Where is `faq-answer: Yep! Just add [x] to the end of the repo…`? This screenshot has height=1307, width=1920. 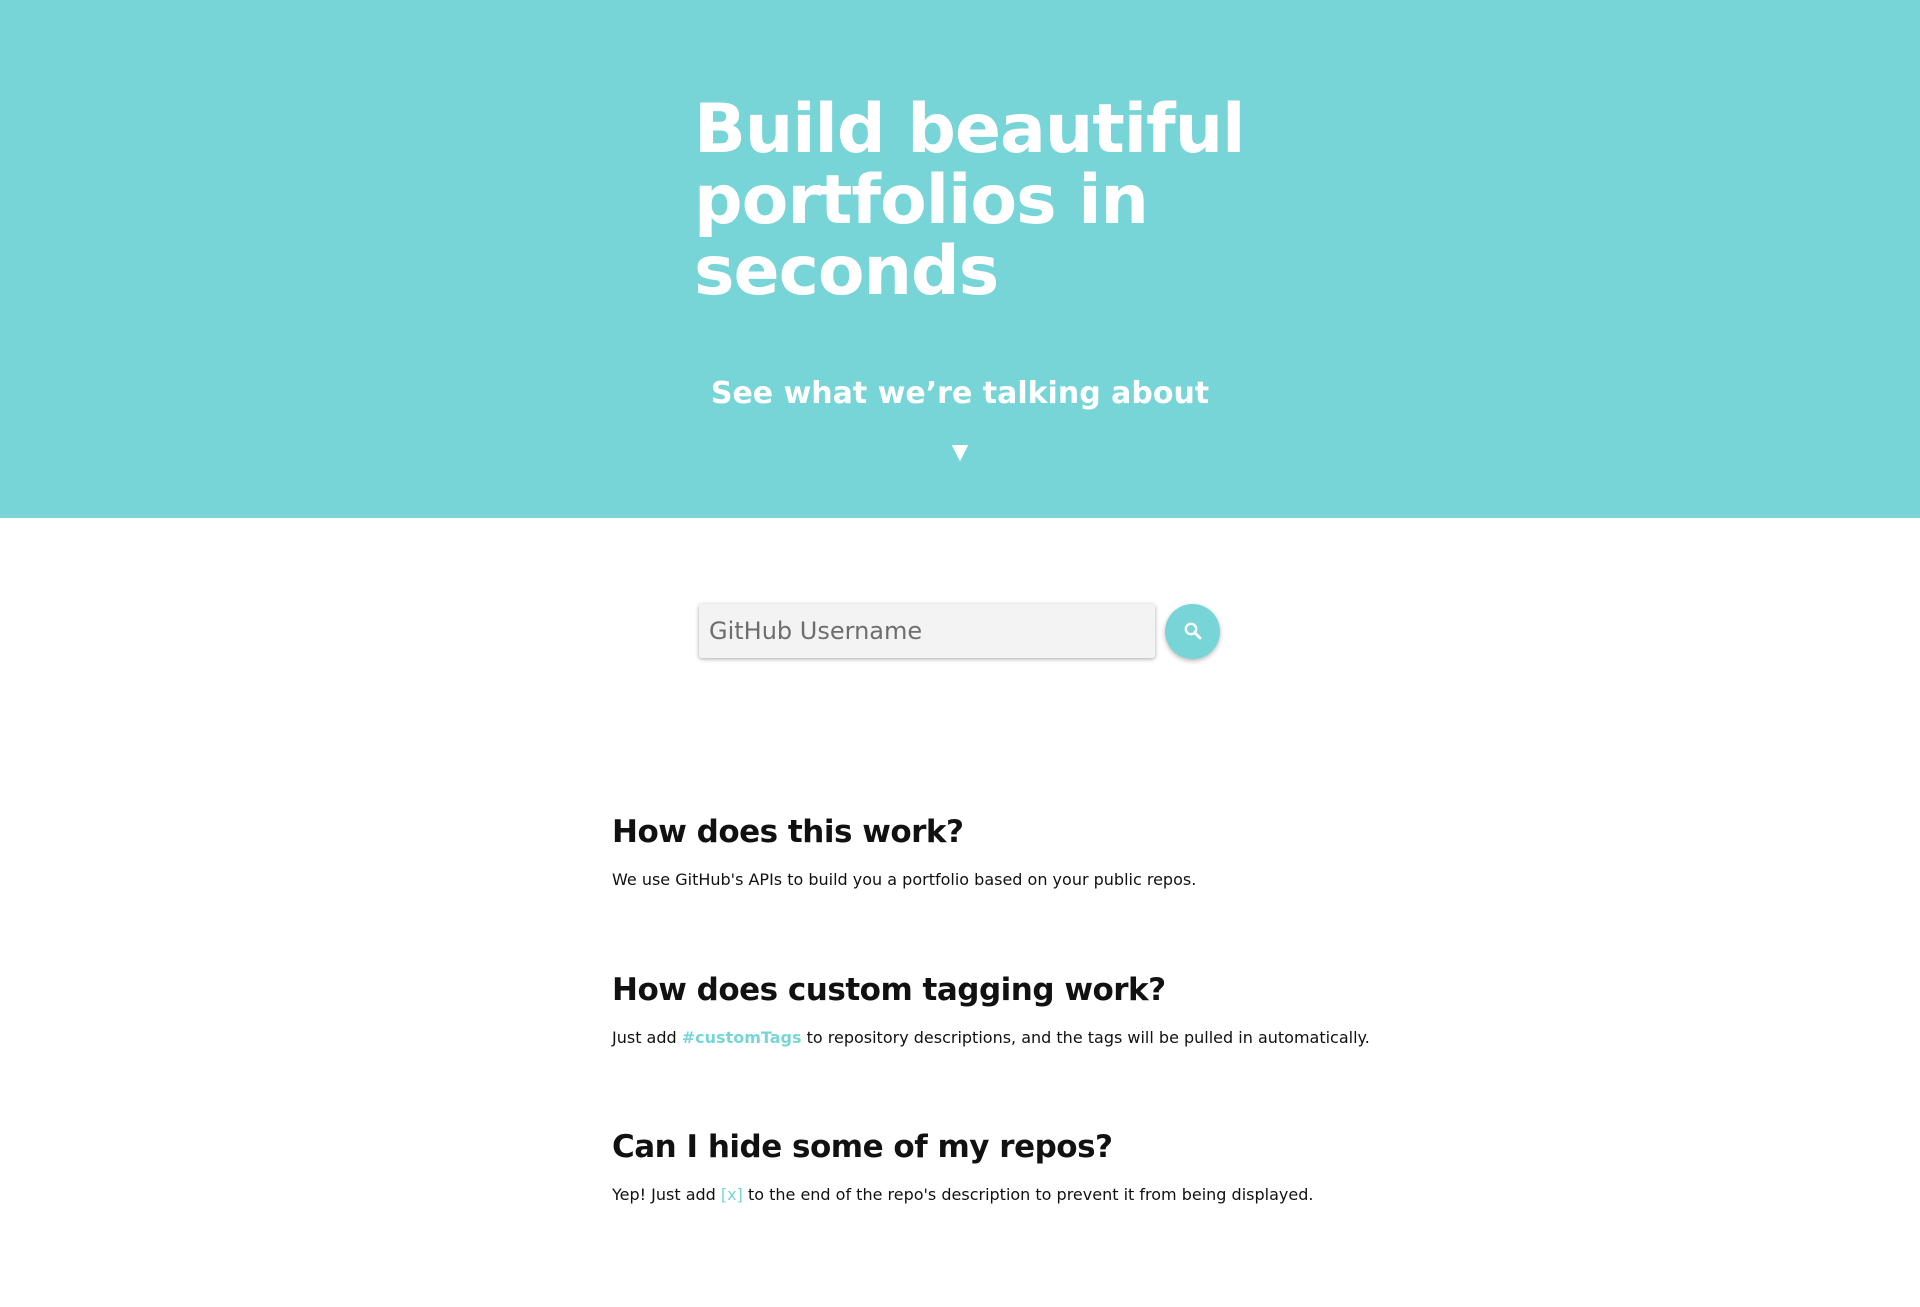
faq-answer: Yep! Just add [x] to the end of the repo… is located at coordinates (992, 1195).